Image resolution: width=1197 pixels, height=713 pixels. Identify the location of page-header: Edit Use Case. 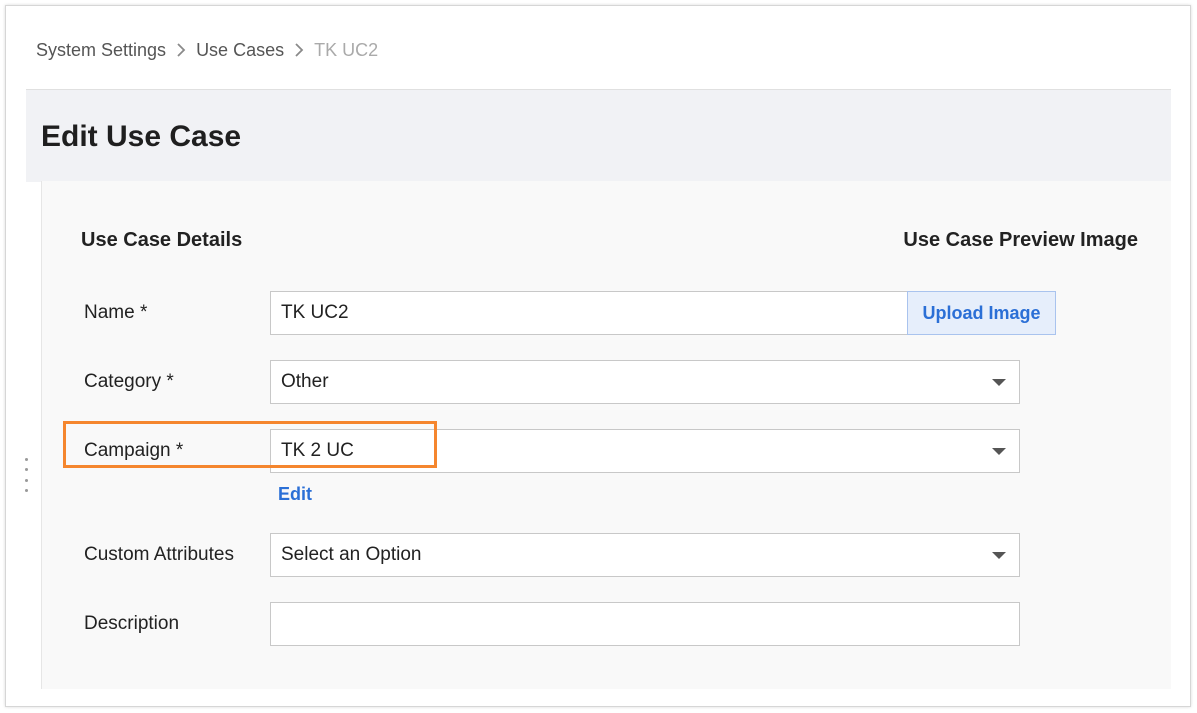
(598, 135).